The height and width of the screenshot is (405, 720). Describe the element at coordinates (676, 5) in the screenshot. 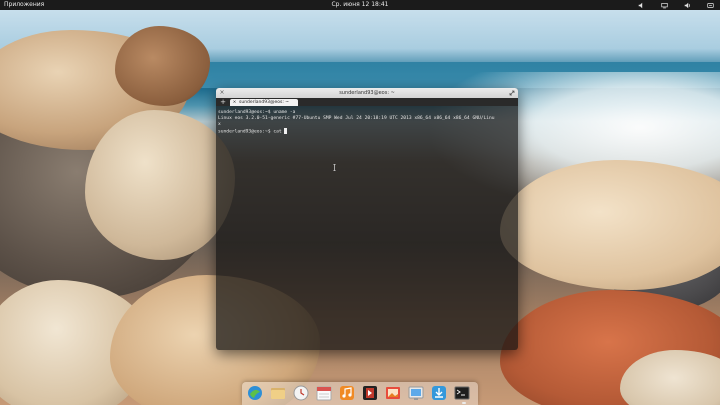

I see `system-tray` at that location.